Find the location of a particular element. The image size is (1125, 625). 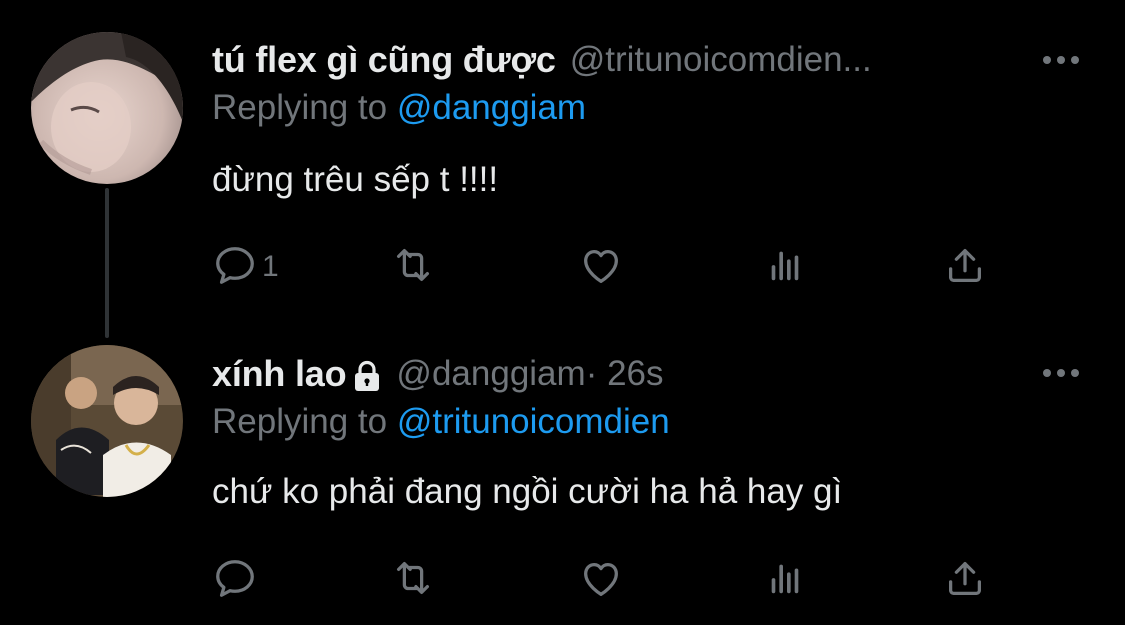

replying-to-line: Replying to @danggiam is located at coordinates (399, 108).